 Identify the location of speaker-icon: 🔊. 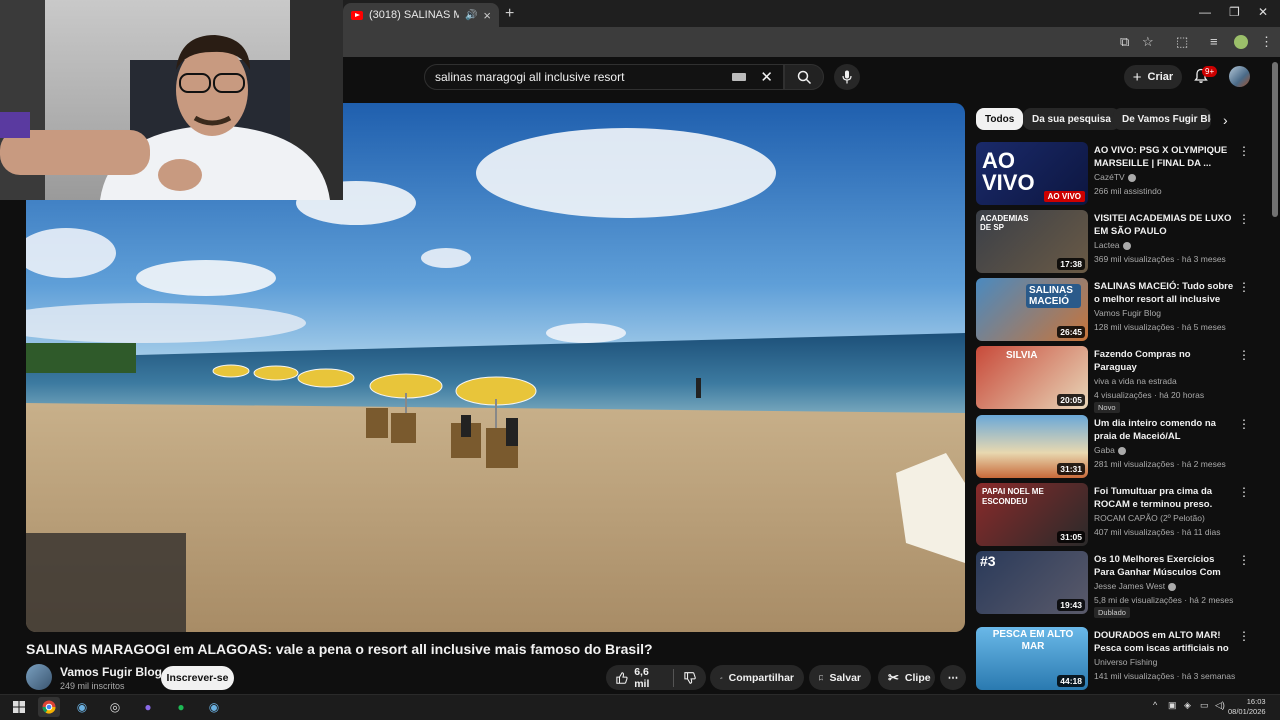
(471, 15).